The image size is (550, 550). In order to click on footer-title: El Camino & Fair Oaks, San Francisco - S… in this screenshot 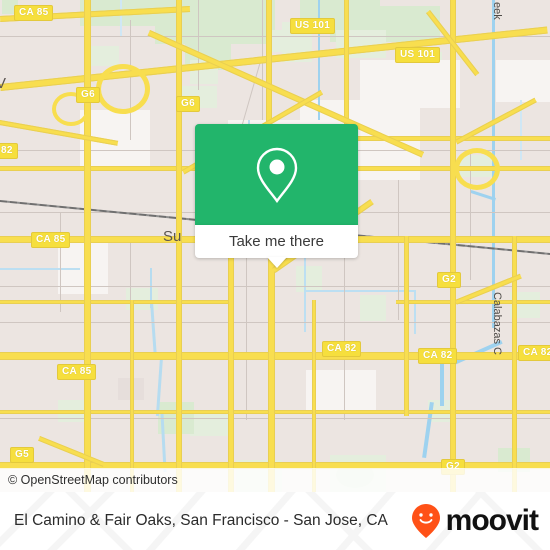, I will do `click(201, 521)`.